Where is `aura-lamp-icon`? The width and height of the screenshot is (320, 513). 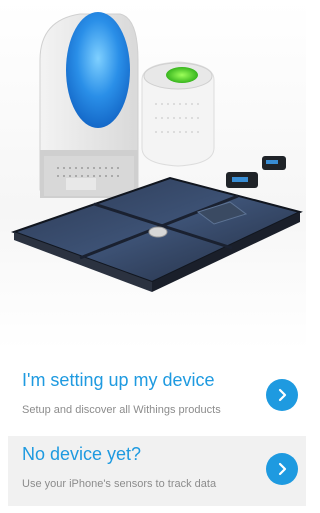
aura-lamp-icon is located at coordinates (89, 105).